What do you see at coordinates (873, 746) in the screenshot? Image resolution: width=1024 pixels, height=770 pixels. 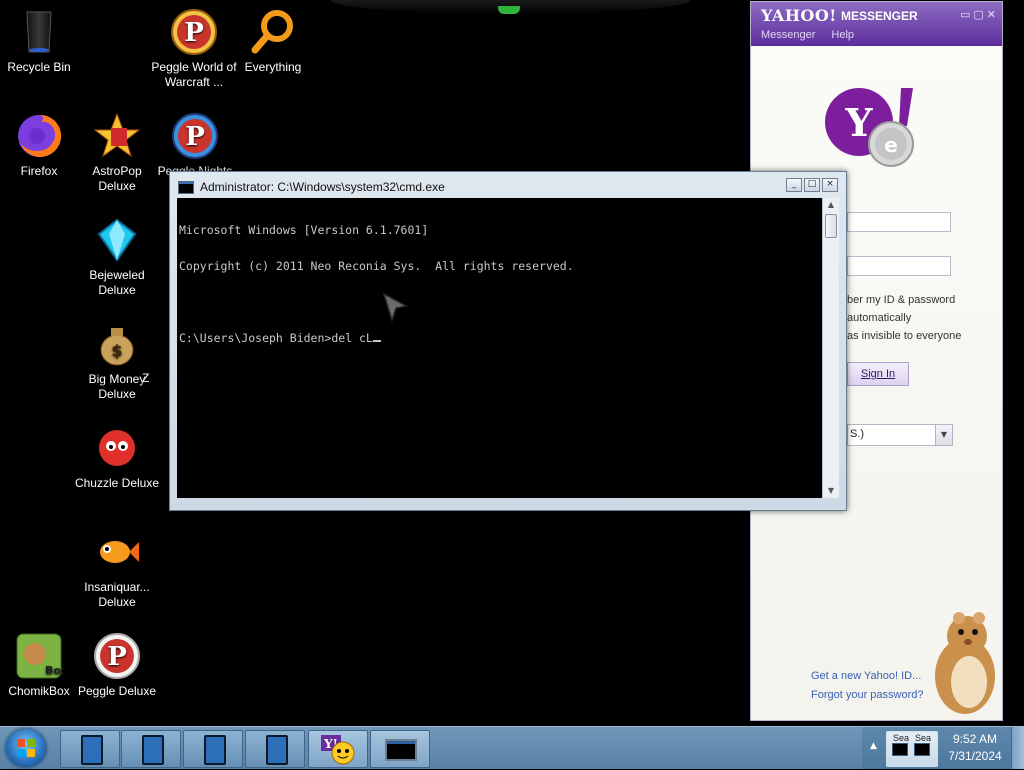 I see `show-hidden-icons-icon: ▲` at bounding box center [873, 746].